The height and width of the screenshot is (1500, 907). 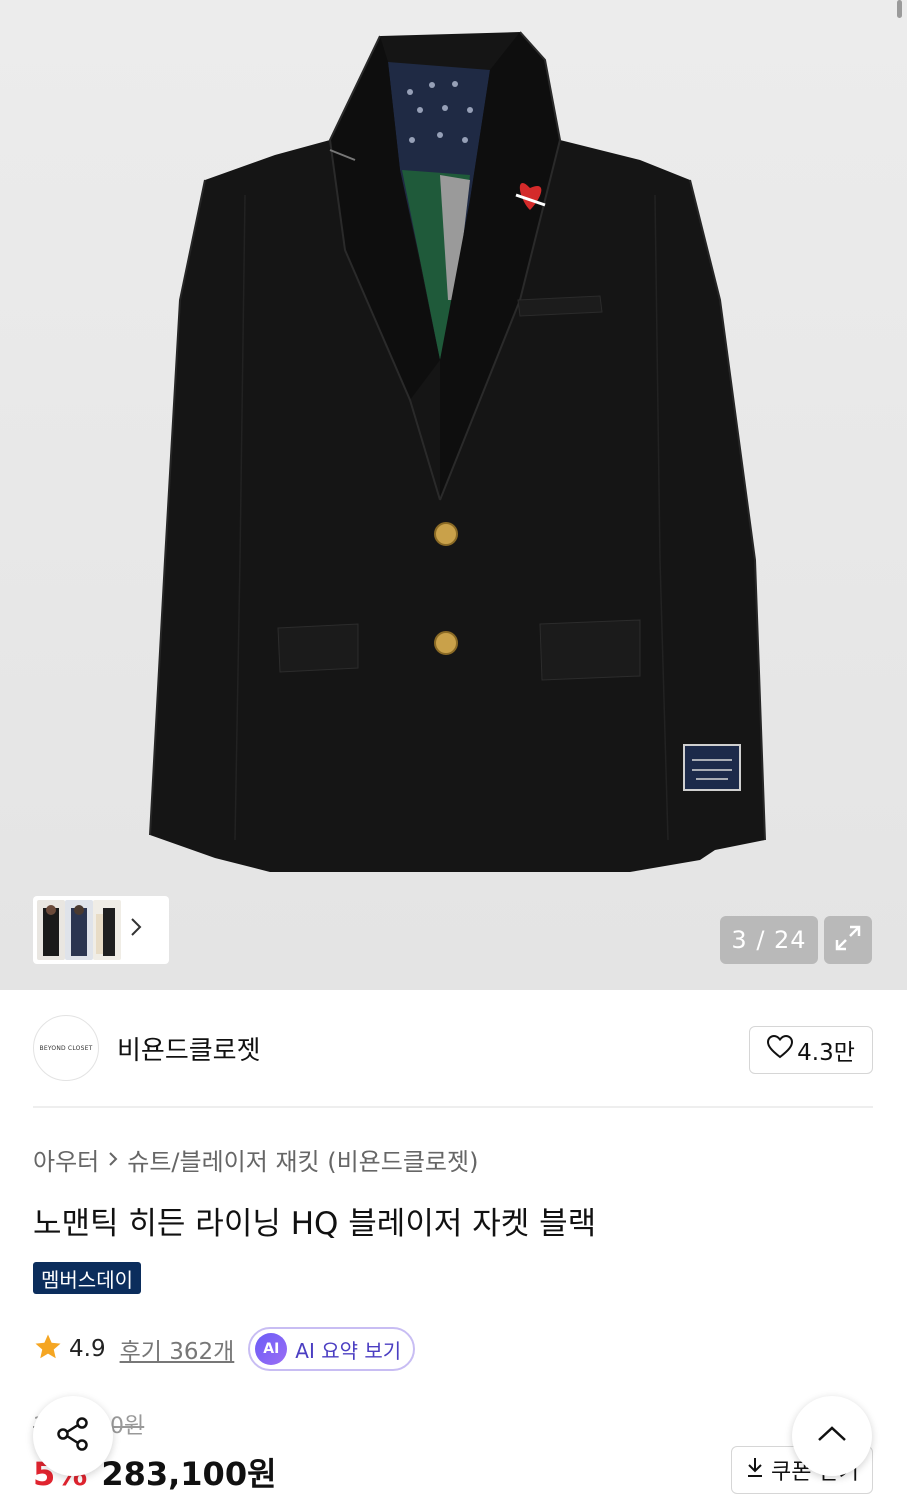 I want to click on download-icon, so click(x=755, y=1470).